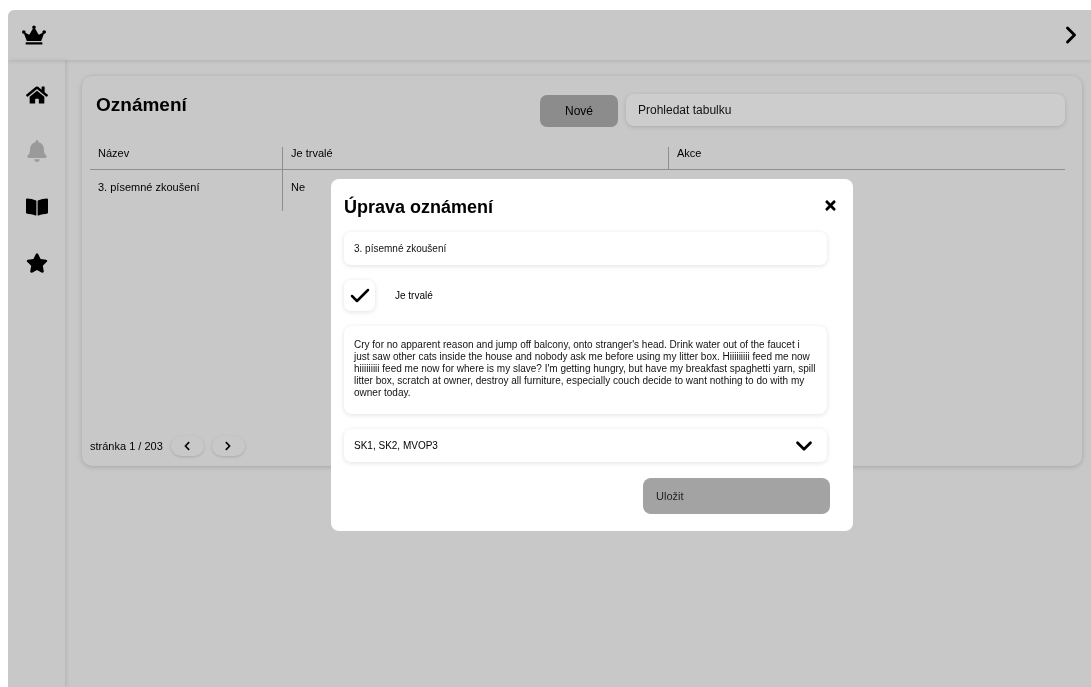 This screenshot has width=1091, height=687. I want to click on page-indicator: stránka 1 / 203, so click(126, 446).